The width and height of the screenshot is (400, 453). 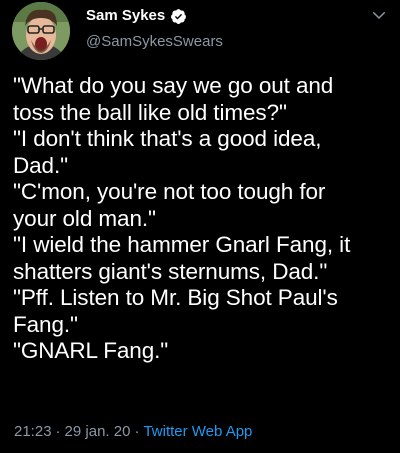 What do you see at coordinates (45, 324) in the screenshot?
I see `tweet-line: Fang."` at bounding box center [45, 324].